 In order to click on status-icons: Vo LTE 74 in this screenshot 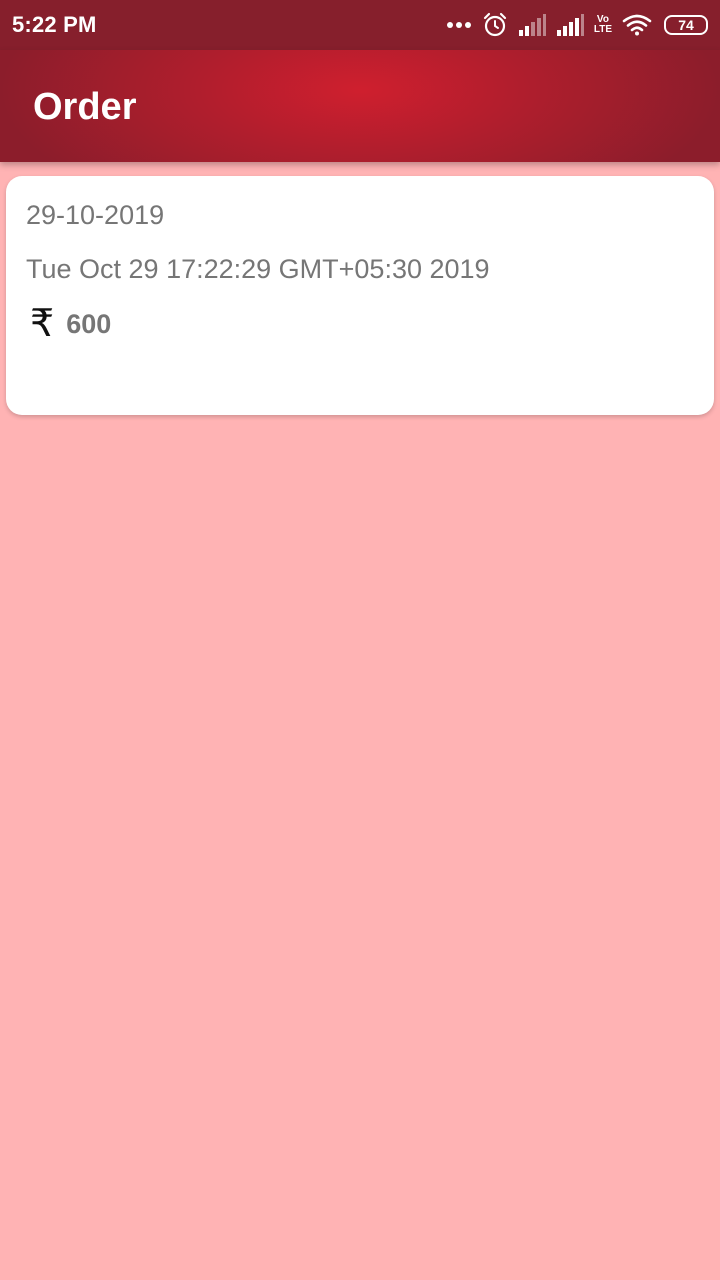, I will do `click(577, 25)`.